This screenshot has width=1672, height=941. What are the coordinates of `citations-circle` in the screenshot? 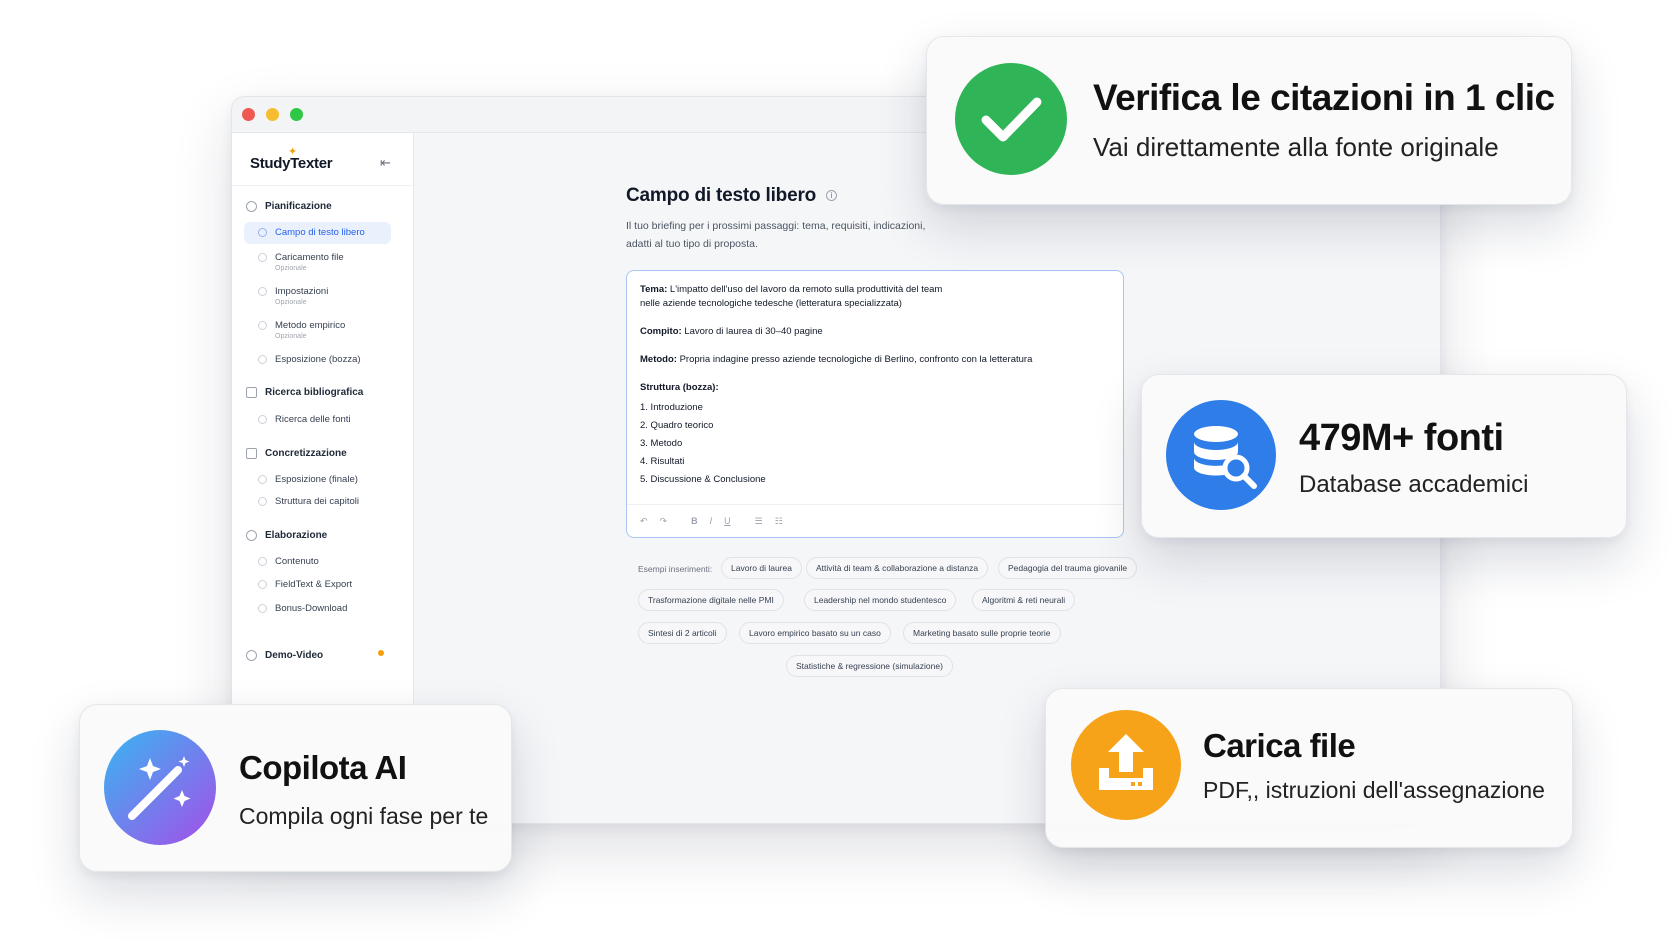 It's located at (1011, 119).